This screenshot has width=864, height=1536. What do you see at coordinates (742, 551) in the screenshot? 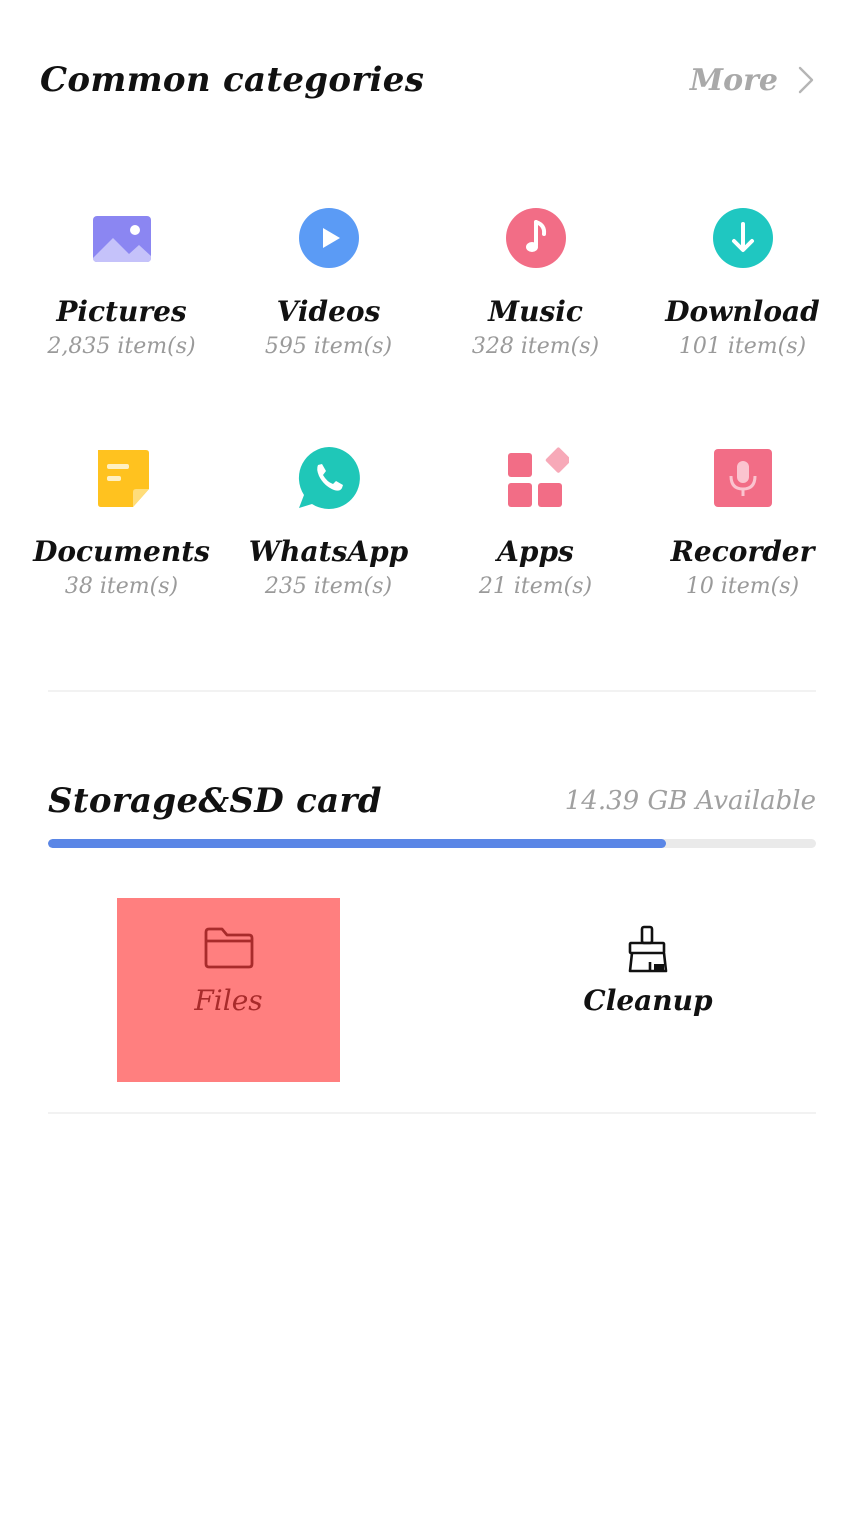
I see `category-name: Recorder` at bounding box center [742, 551].